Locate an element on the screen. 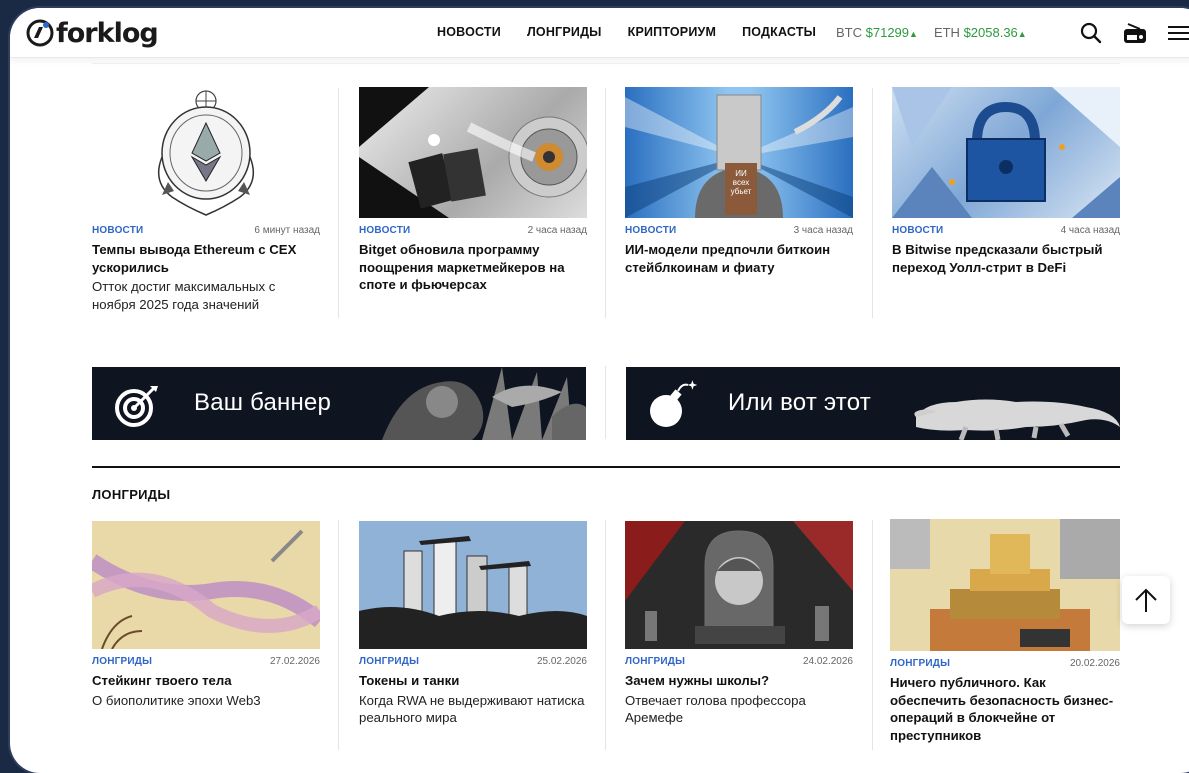 This screenshot has width=1189, height=773. longread-subtitle: Отвечает голова профессора Аремефе is located at coordinates (715, 709).